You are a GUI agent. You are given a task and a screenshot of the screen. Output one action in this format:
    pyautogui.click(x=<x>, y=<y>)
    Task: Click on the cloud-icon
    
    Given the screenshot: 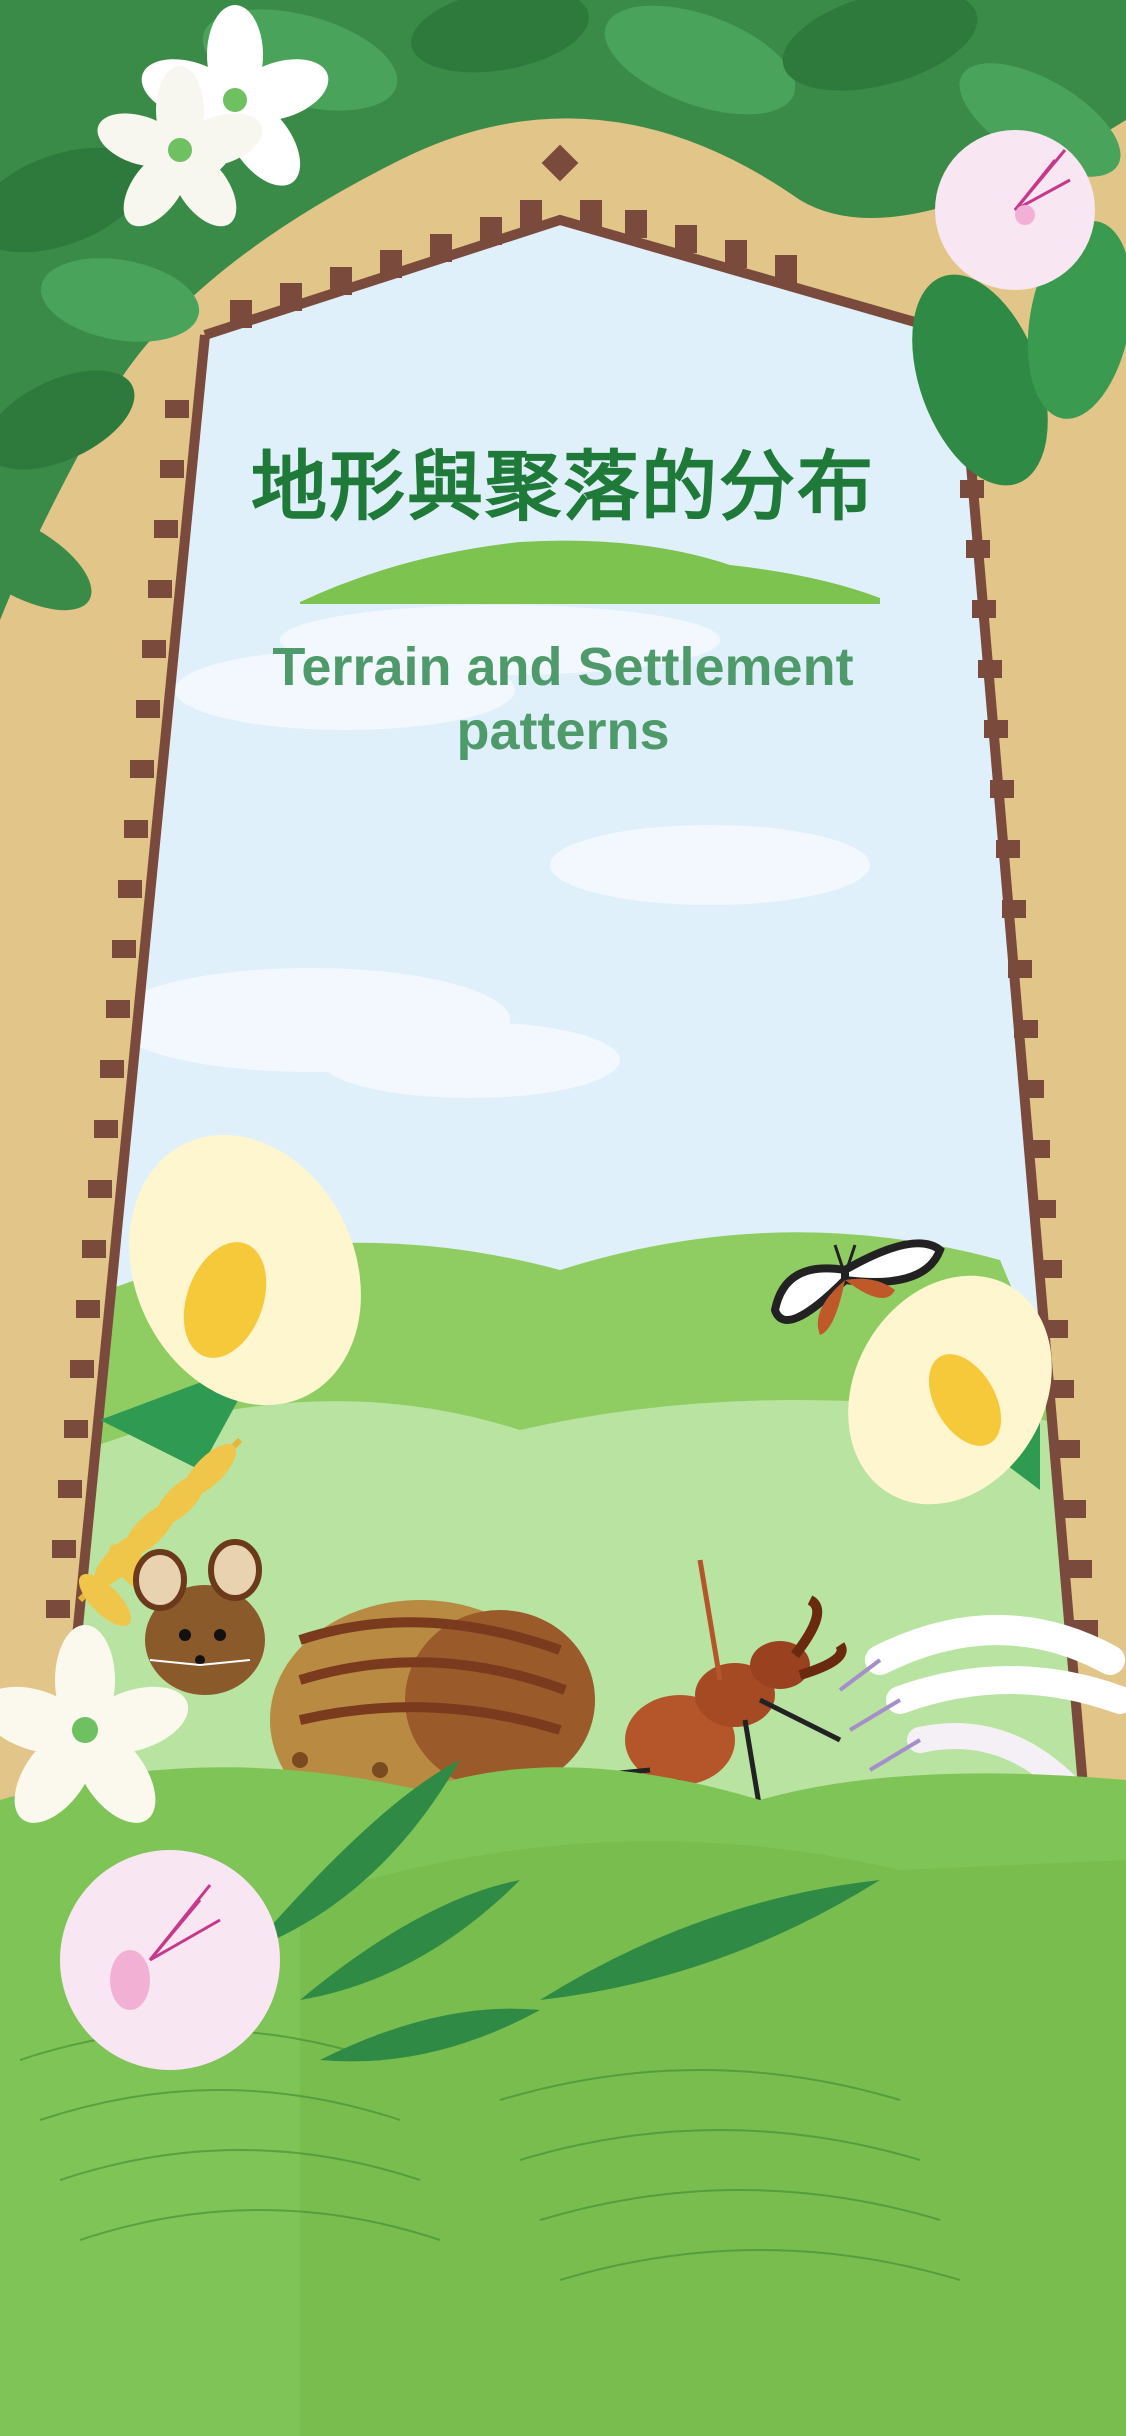 What is the action you would take?
    pyautogui.click(x=710, y=865)
    